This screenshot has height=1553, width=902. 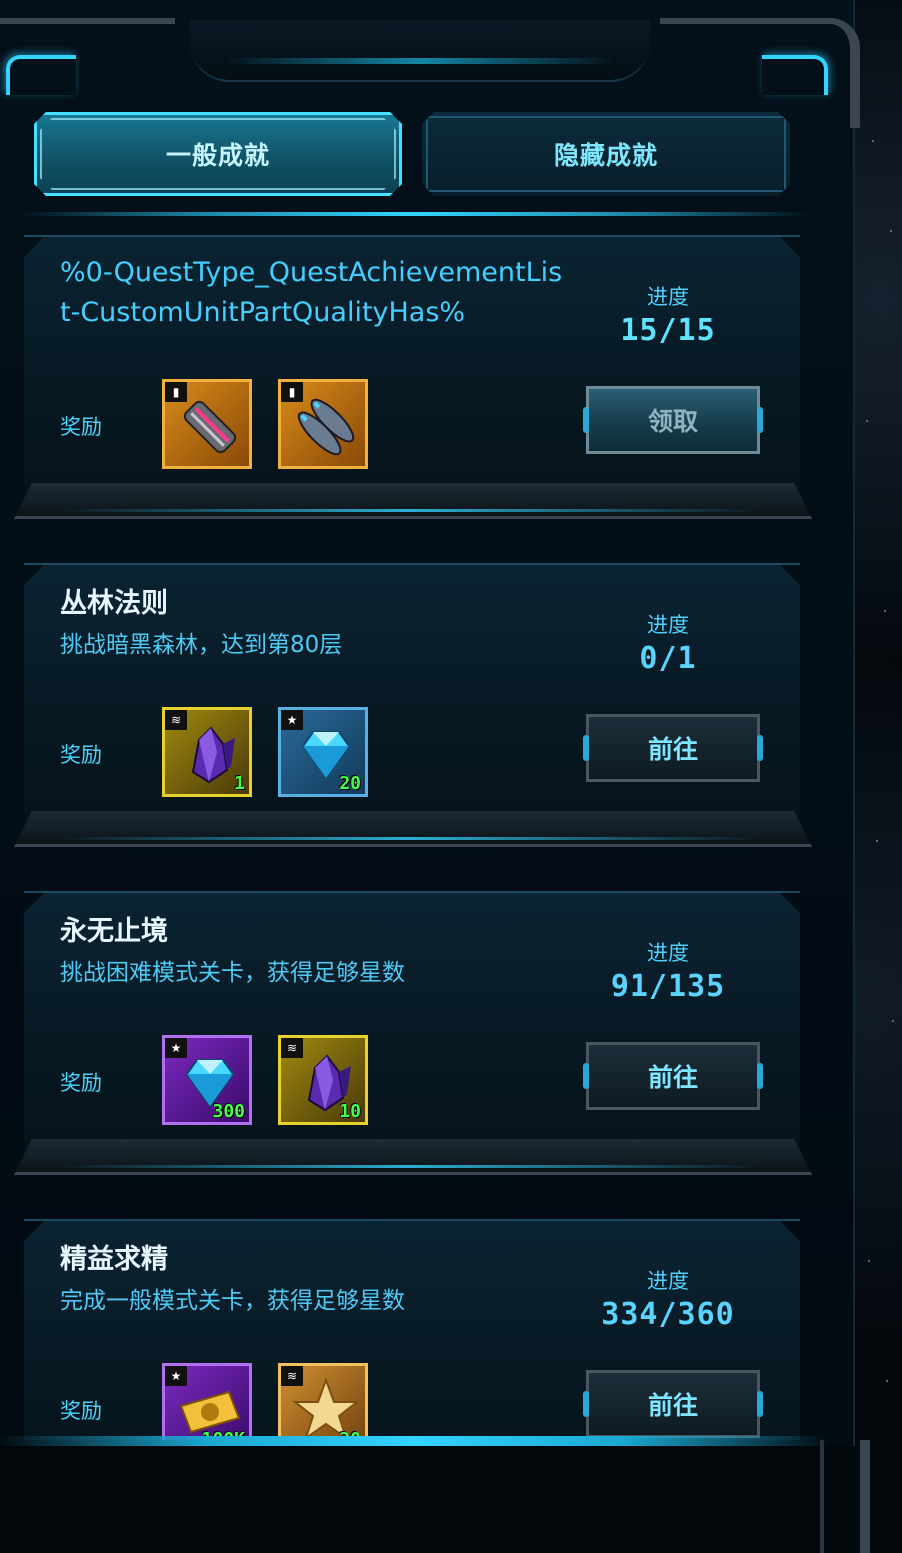 I want to click on reward-item: ★ 100K, so click(x=207, y=1401).